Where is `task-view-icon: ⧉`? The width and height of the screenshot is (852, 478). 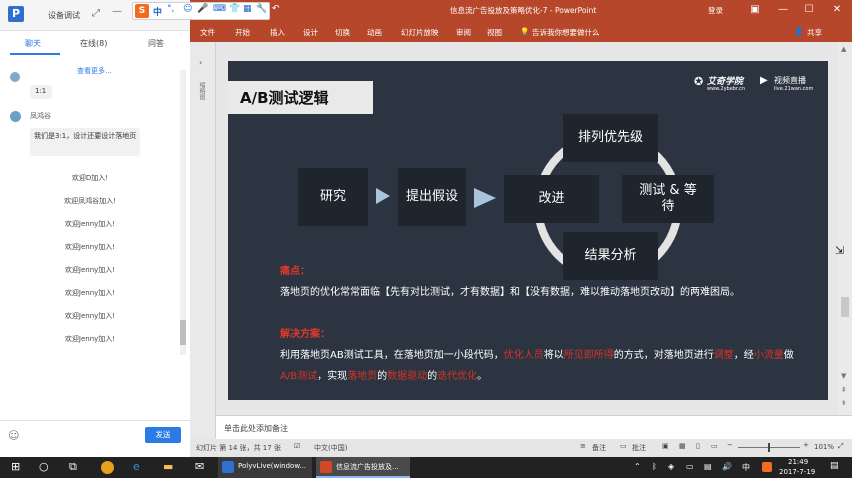 task-view-icon: ⧉ is located at coordinates (73, 467).